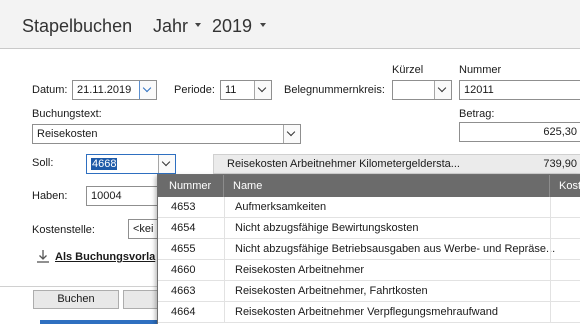  I want to click on kuerzel-label: Kürzel, so click(408, 70).